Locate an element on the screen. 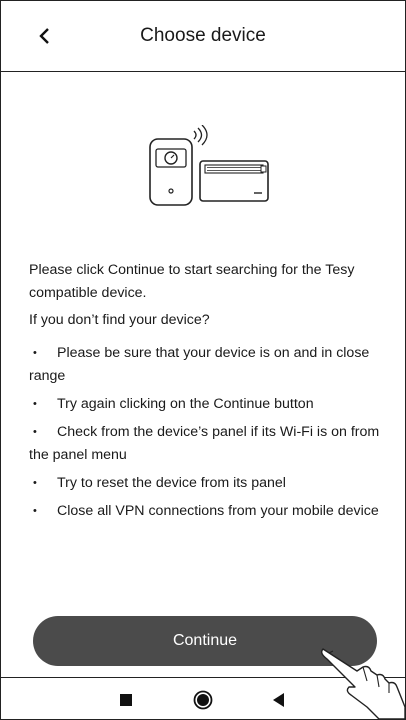 The image size is (406, 720). tip-text: Try to reset the device from its panel is located at coordinates (171, 483).